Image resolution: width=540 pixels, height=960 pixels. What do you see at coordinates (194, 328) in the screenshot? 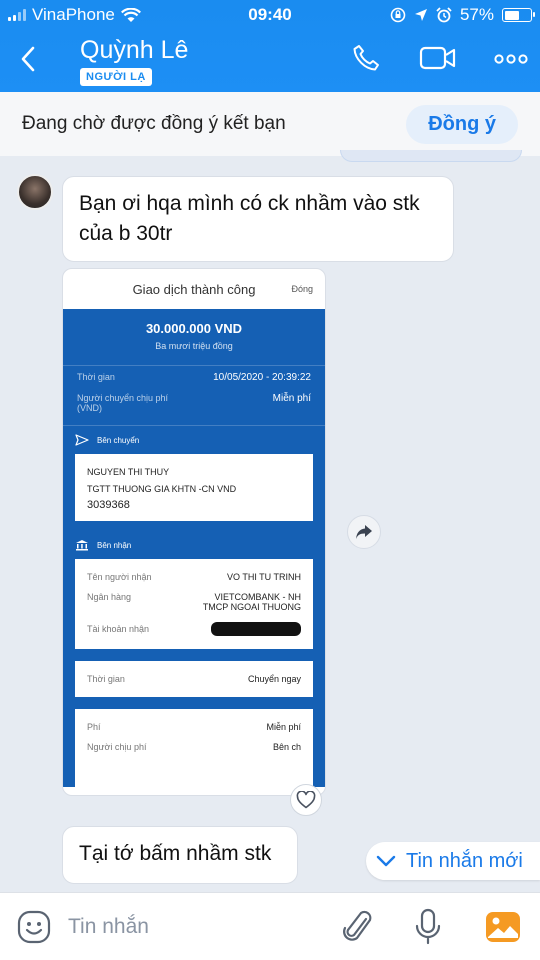
I see `tx-amount: 30.000.000 VND` at bounding box center [194, 328].